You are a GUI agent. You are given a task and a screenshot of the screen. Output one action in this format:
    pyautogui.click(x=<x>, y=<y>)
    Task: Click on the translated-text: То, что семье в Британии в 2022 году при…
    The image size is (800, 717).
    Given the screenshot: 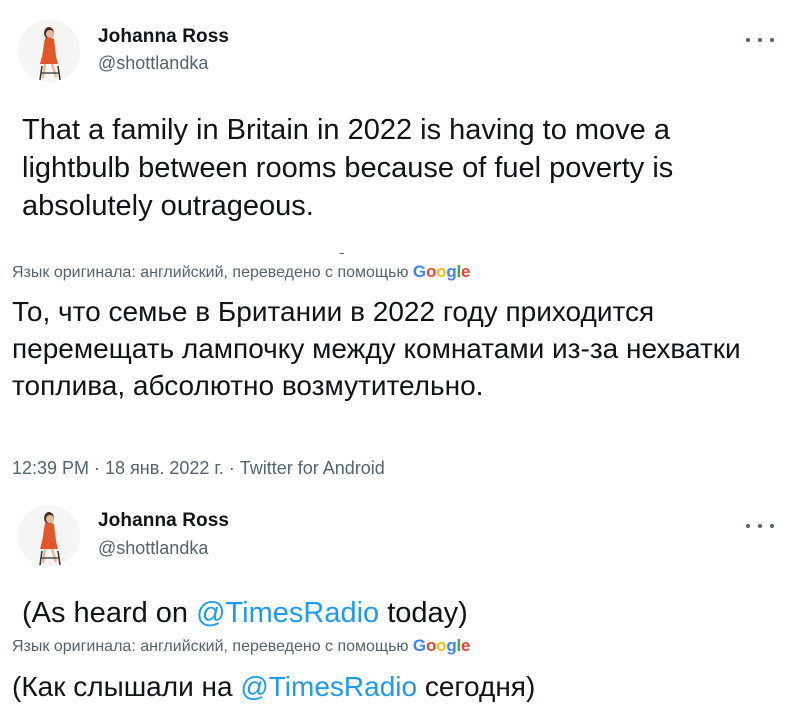 What is the action you would take?
    pyautogui.click(x=376, y=348)
    